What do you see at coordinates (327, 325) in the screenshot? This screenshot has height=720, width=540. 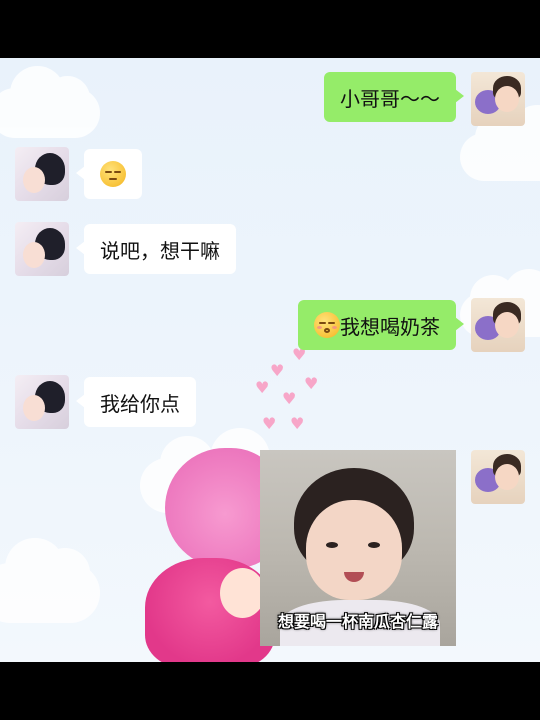 I see `kissing-face-icon` at bounding box center [327, 325].